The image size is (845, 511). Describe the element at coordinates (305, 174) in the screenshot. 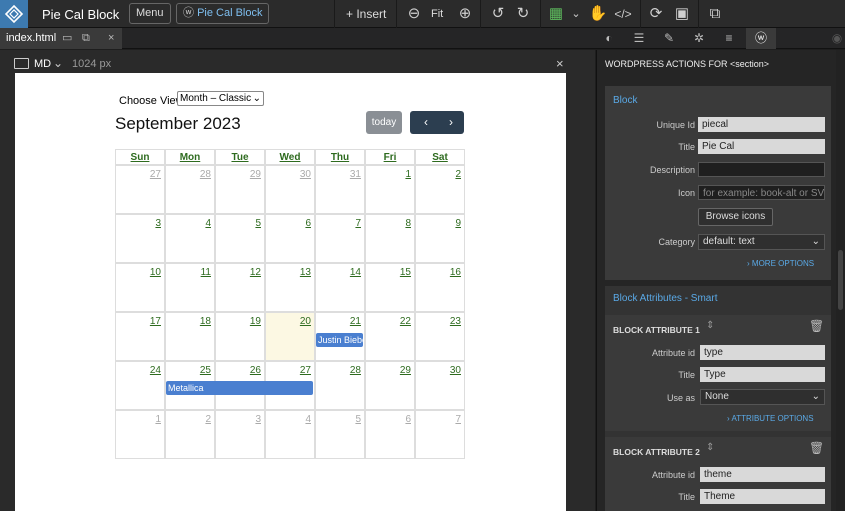

I see `day-number: 30` at that location.